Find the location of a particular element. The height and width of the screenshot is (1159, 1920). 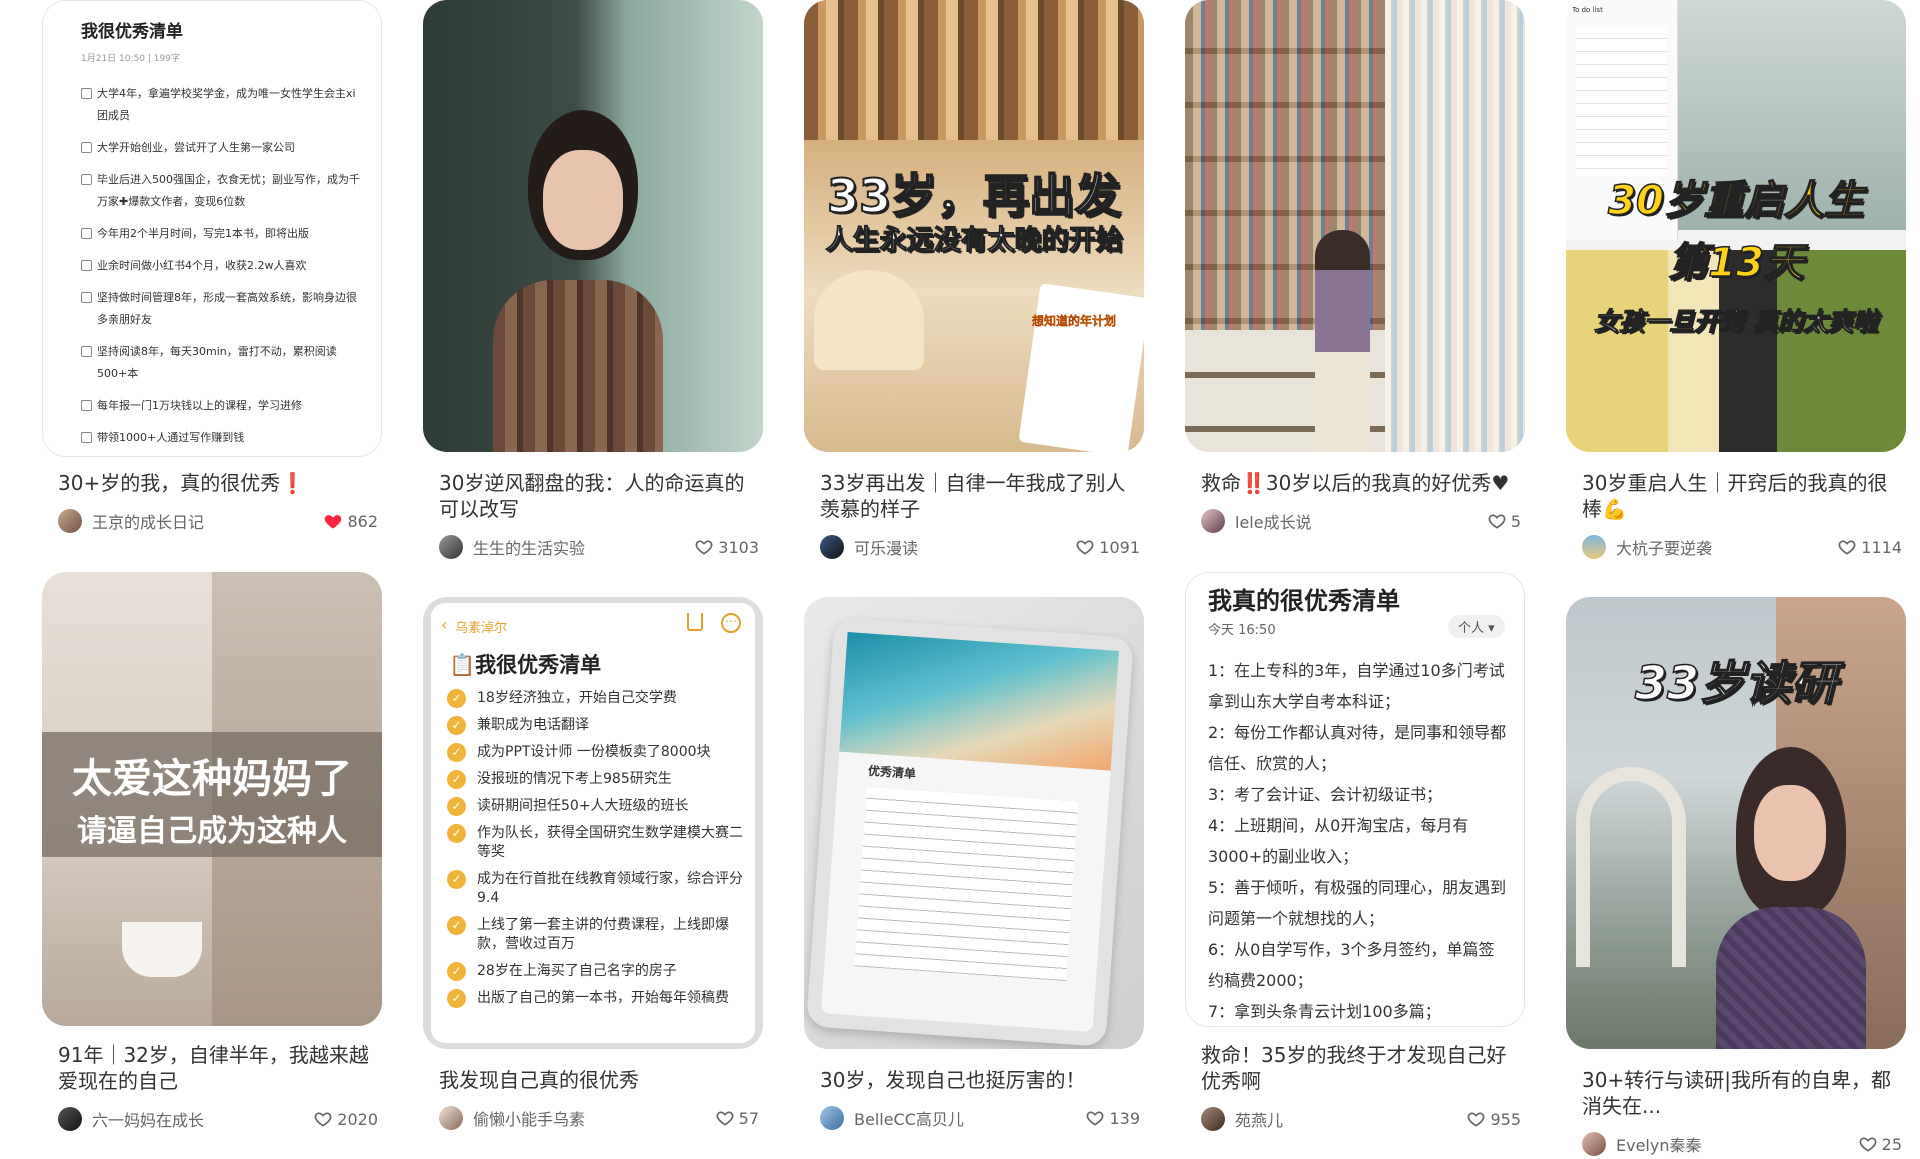

checklist-item: 成为PPT设计师 一份模板卖了8000块 is located at coordinates (596, 752).